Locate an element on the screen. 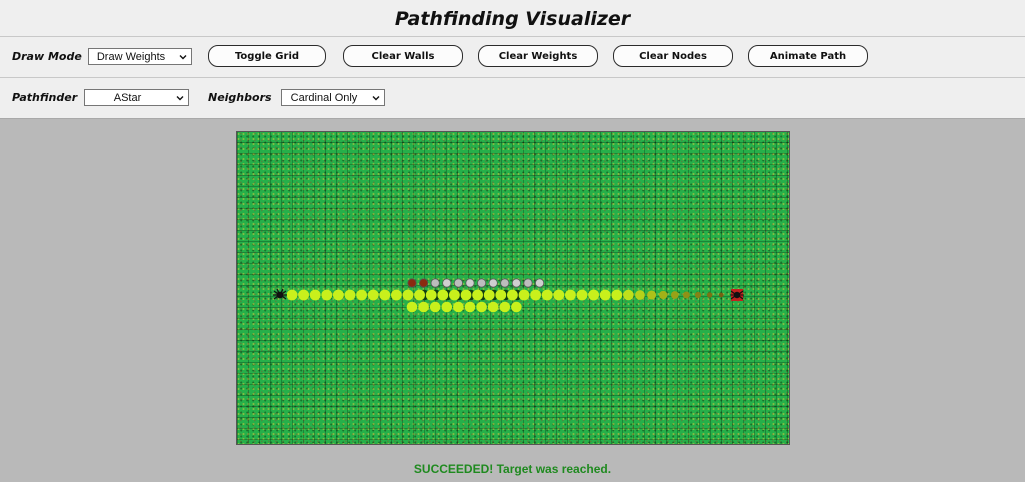  clear-nodes-button: Clear Nodes is located at coordinates (673, 56).